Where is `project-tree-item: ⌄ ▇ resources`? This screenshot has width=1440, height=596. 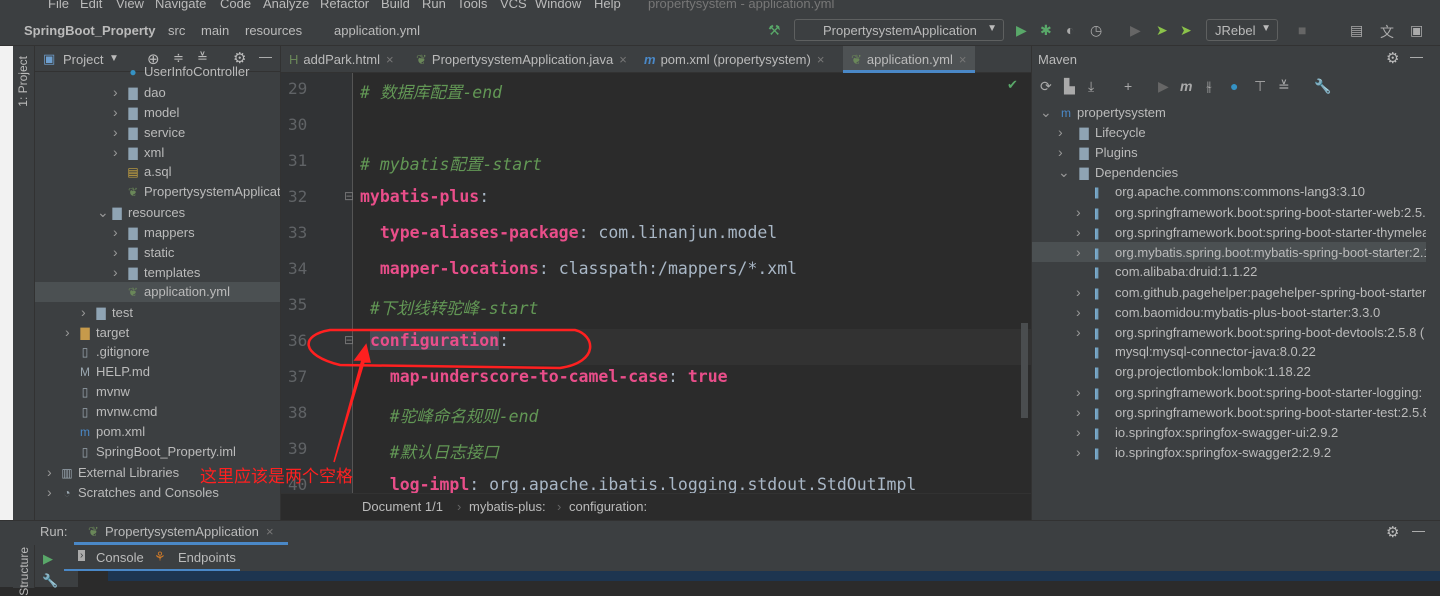 project-tree-item: ⌄ ▇ resources is located at coordinates (157, 212).